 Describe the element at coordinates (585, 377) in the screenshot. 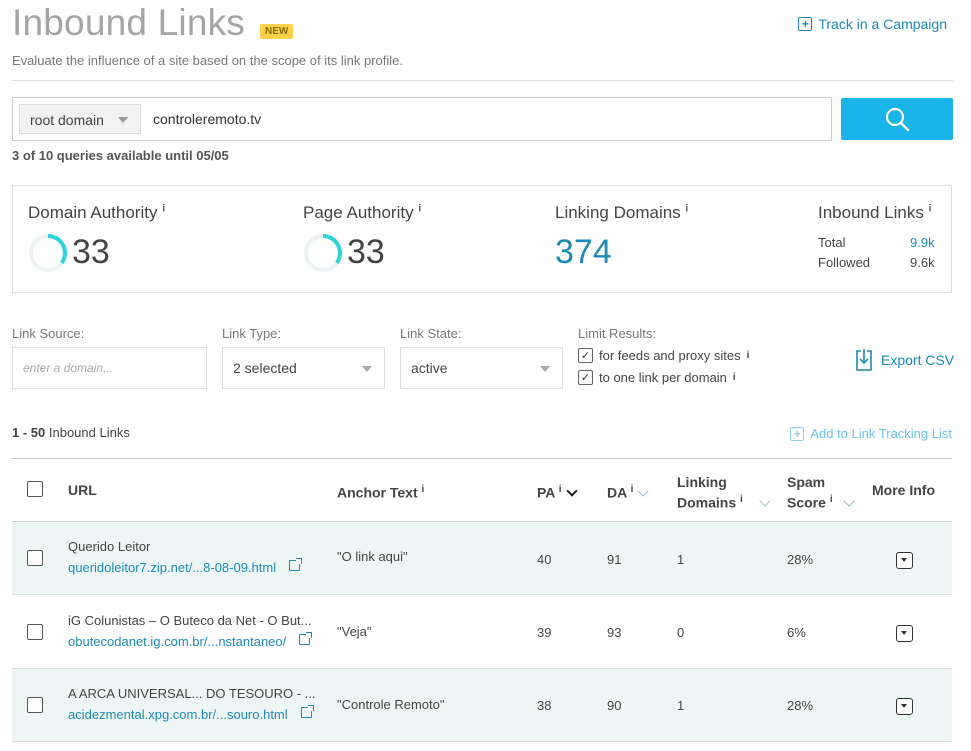

I see `one-per-domain-checkbox: ✓` at that location.